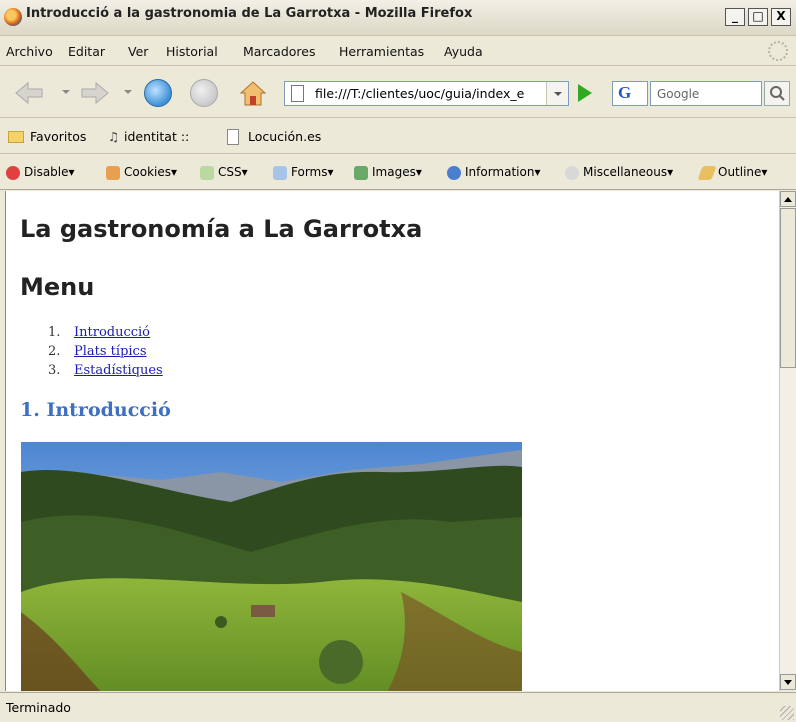  I want to click on miscellaneous-icon, so click(572, 173).